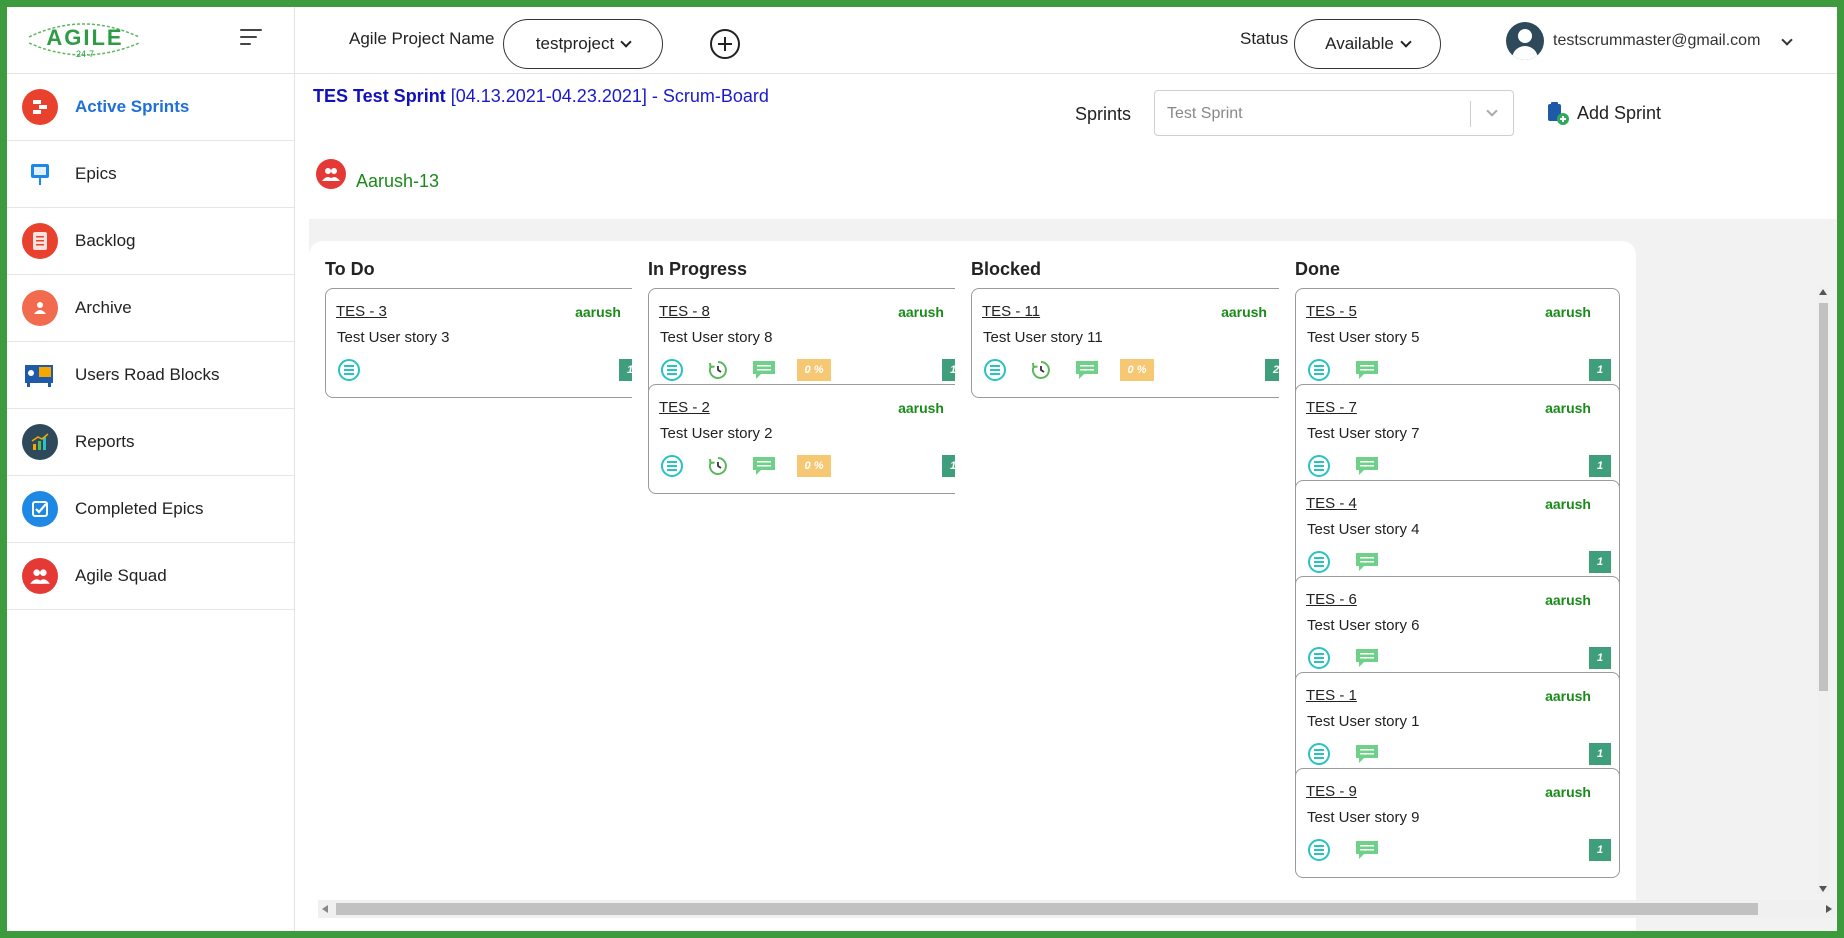 This screenshot has width=1844, height=938. Describe the element at coordinates (1829, 909) in the screenshot. I see `scroll-right-icon` at that location.